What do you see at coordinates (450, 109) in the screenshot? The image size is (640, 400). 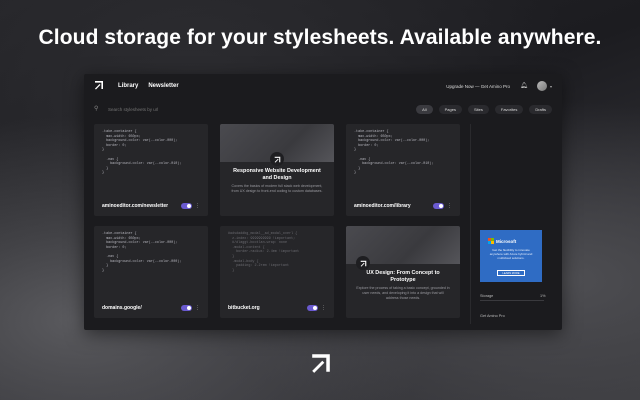 I see `filter-pages: Pages` at bounding box center [450, 109].